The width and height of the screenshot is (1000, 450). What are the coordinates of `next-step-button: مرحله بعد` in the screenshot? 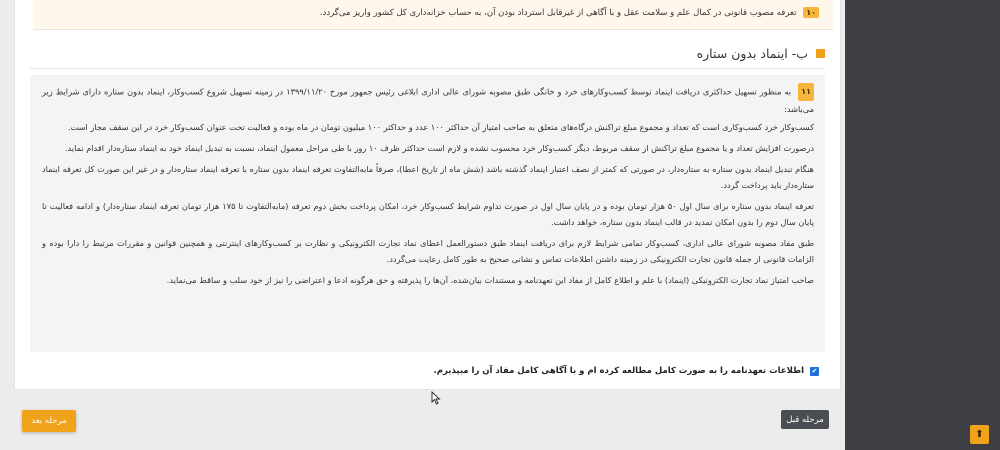 It's located at (49, 421).